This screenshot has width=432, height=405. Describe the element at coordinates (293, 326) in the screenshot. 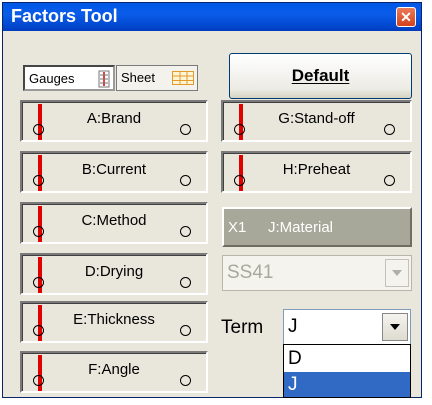

I see `term-select-value: J` at that location.